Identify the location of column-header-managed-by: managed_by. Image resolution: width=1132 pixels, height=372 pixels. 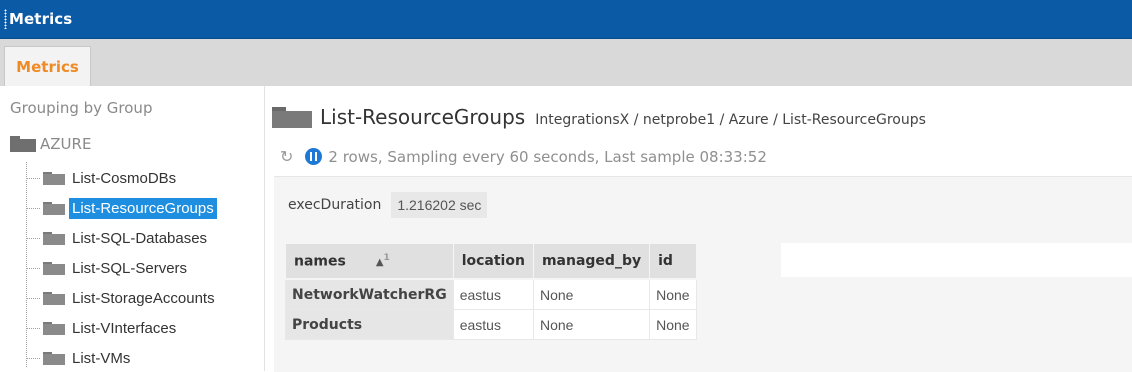
(591, 261).